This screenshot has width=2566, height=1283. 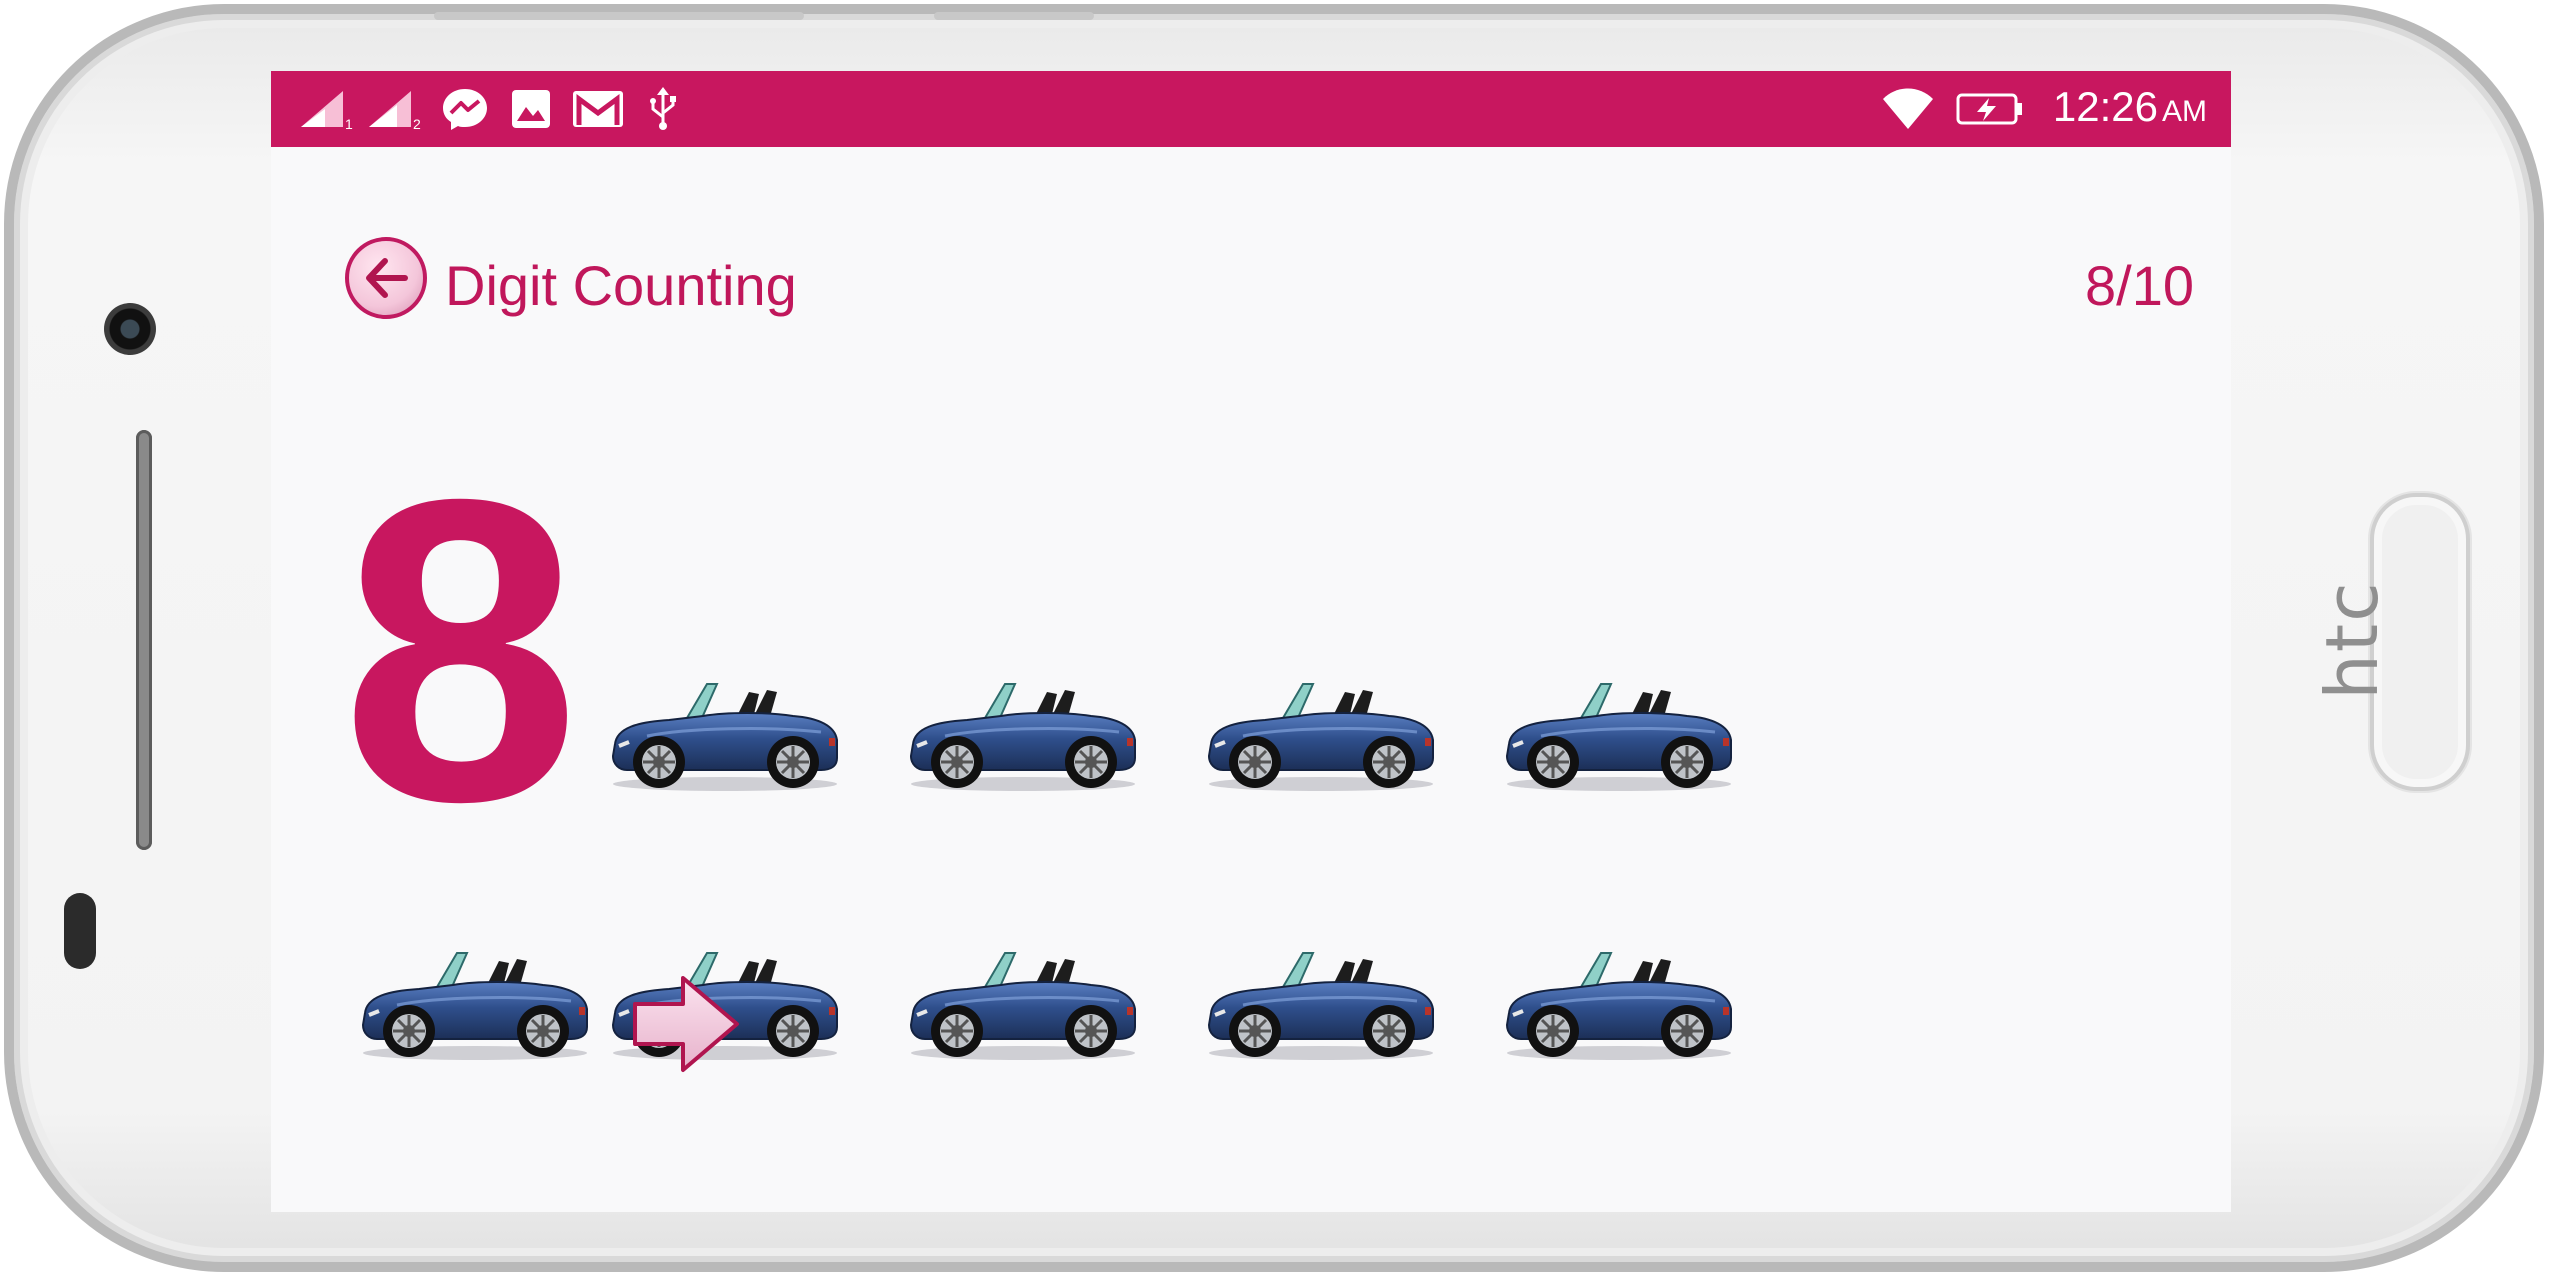 I want to click on arrow-right-icon, so click(x=686, y=1024).